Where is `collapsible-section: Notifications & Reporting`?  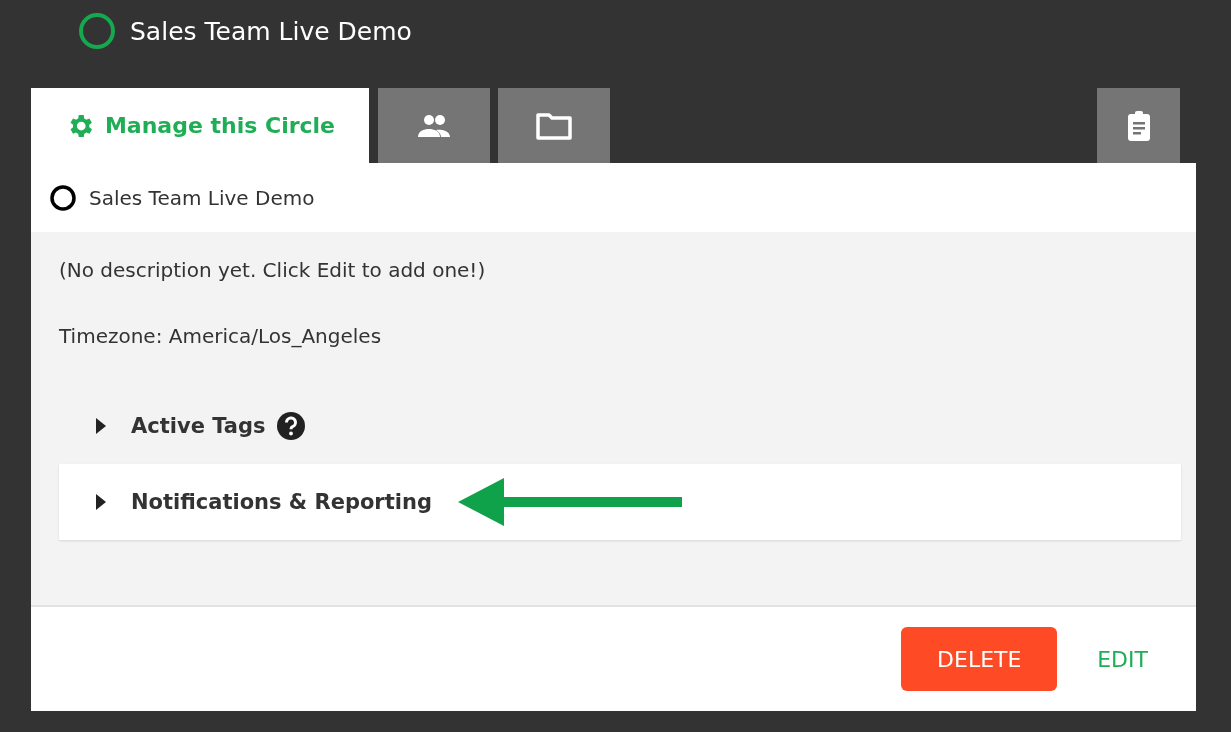 collapsible-section: Notifications & Reporting is located at coordinates (620, 502).